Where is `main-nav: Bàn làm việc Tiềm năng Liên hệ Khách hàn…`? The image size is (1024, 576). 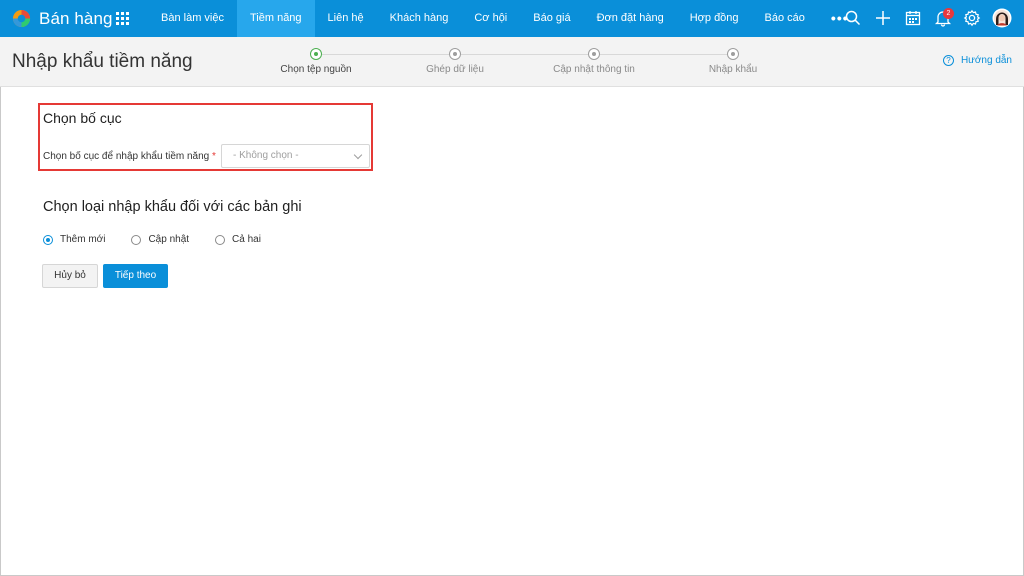 main-nav: Bàn làm việc Tiềm năng Liên hệ Khách hàn… is located at coordinates (505, 18).